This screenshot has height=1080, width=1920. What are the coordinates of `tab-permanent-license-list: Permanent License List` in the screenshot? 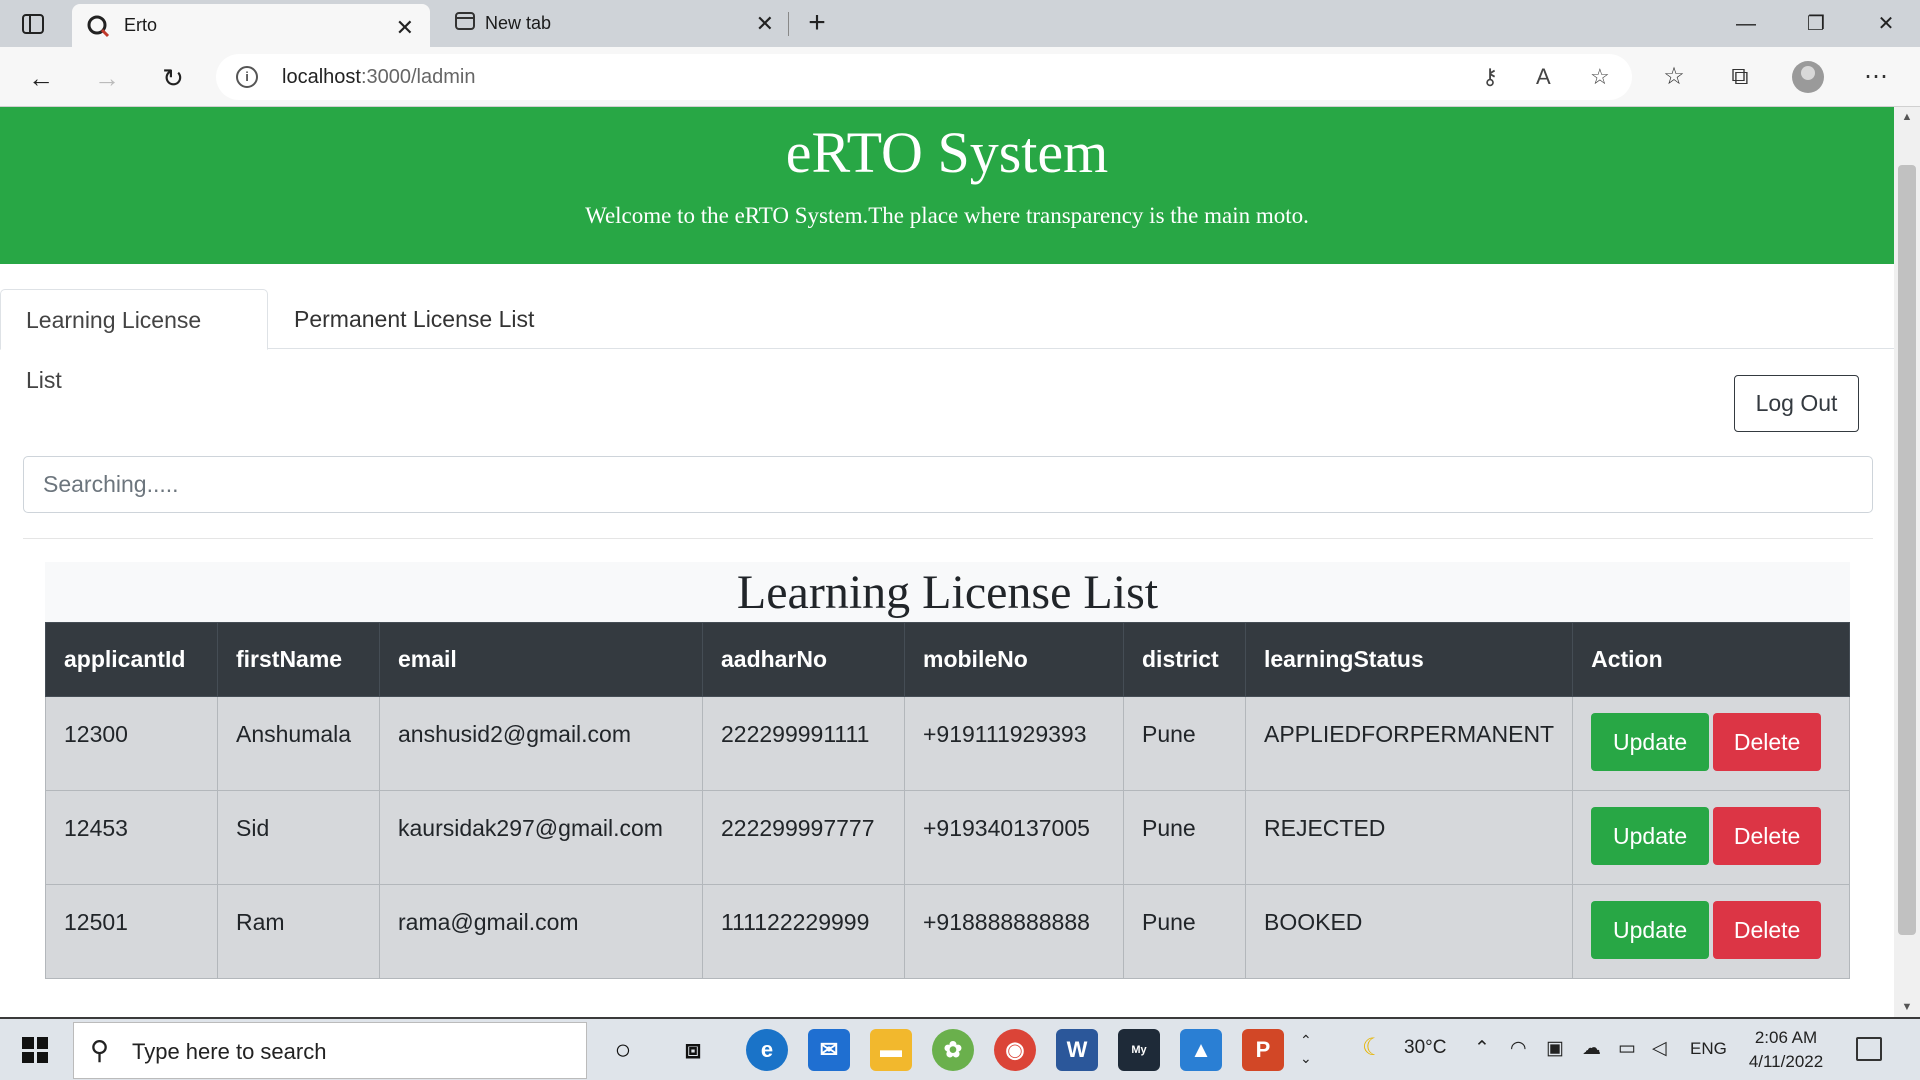 It's located at (414, 319).